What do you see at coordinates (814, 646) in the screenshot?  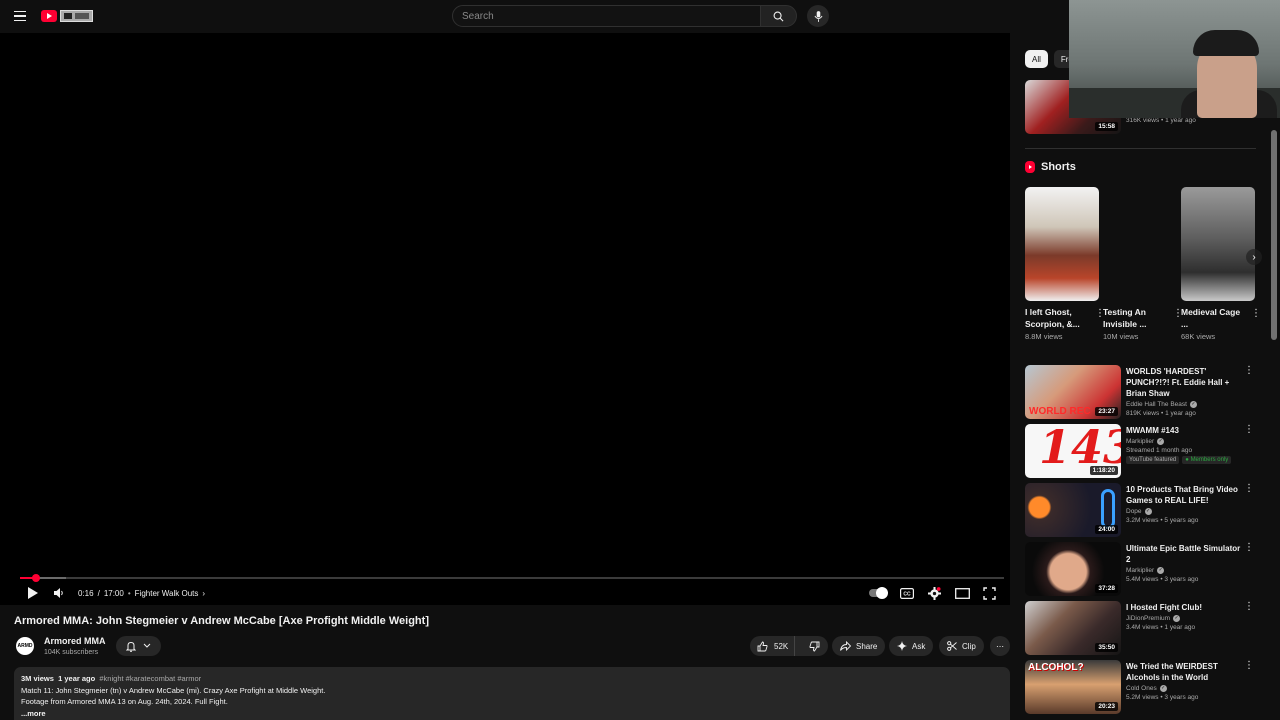 I see `dislike-button` at bounding box center [814, 646].